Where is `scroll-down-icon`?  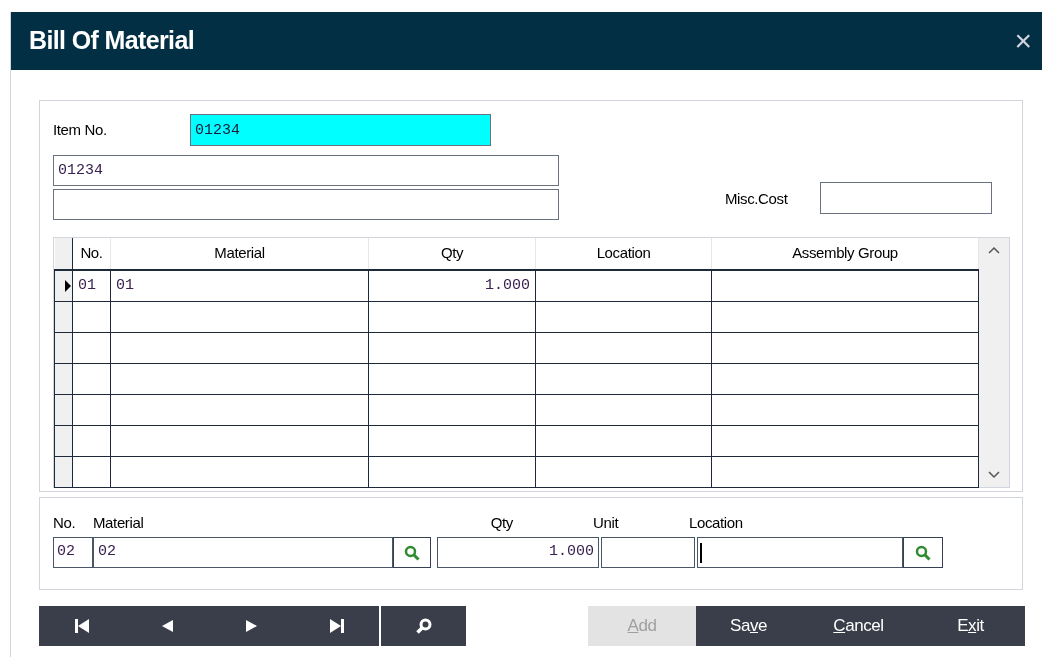 scroll-down-icon is located at coordinates (994, 475).